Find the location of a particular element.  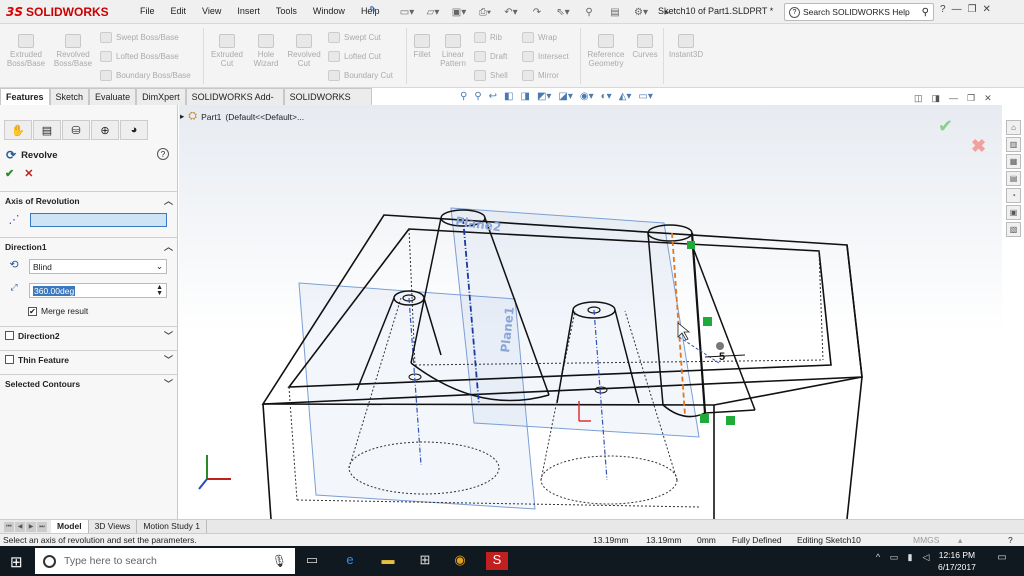

direction2-checkbox is located at coordinates (9, 335).